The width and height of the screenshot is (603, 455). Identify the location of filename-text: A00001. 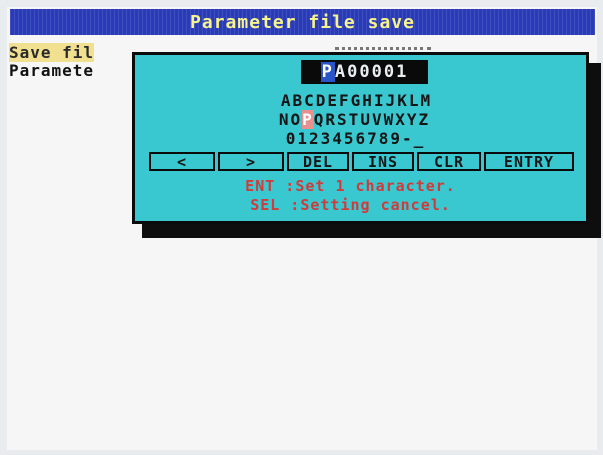
(371, 72).